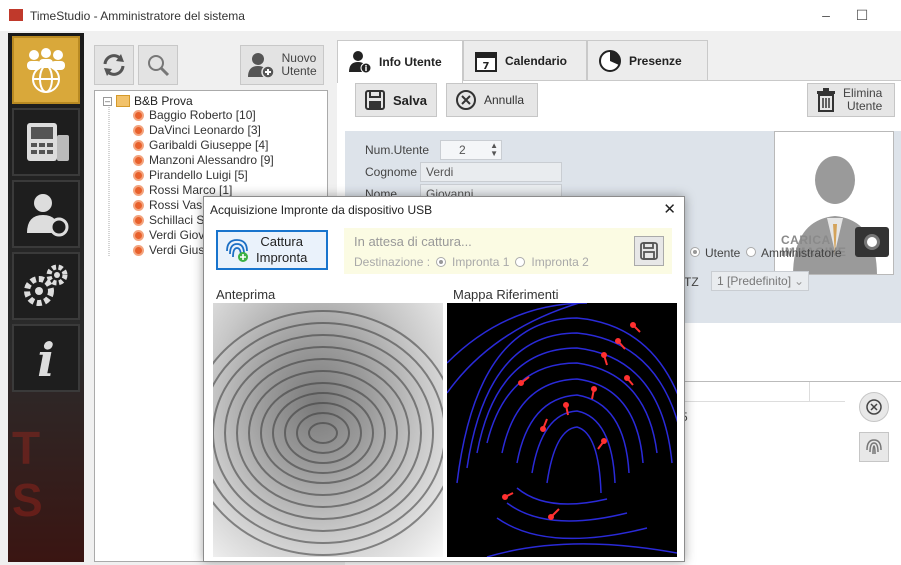  What do you see at coordinates (168, 235) in the screenshot?
I see `tree-item: Verdi Giov` at bounding box center [168, 235].